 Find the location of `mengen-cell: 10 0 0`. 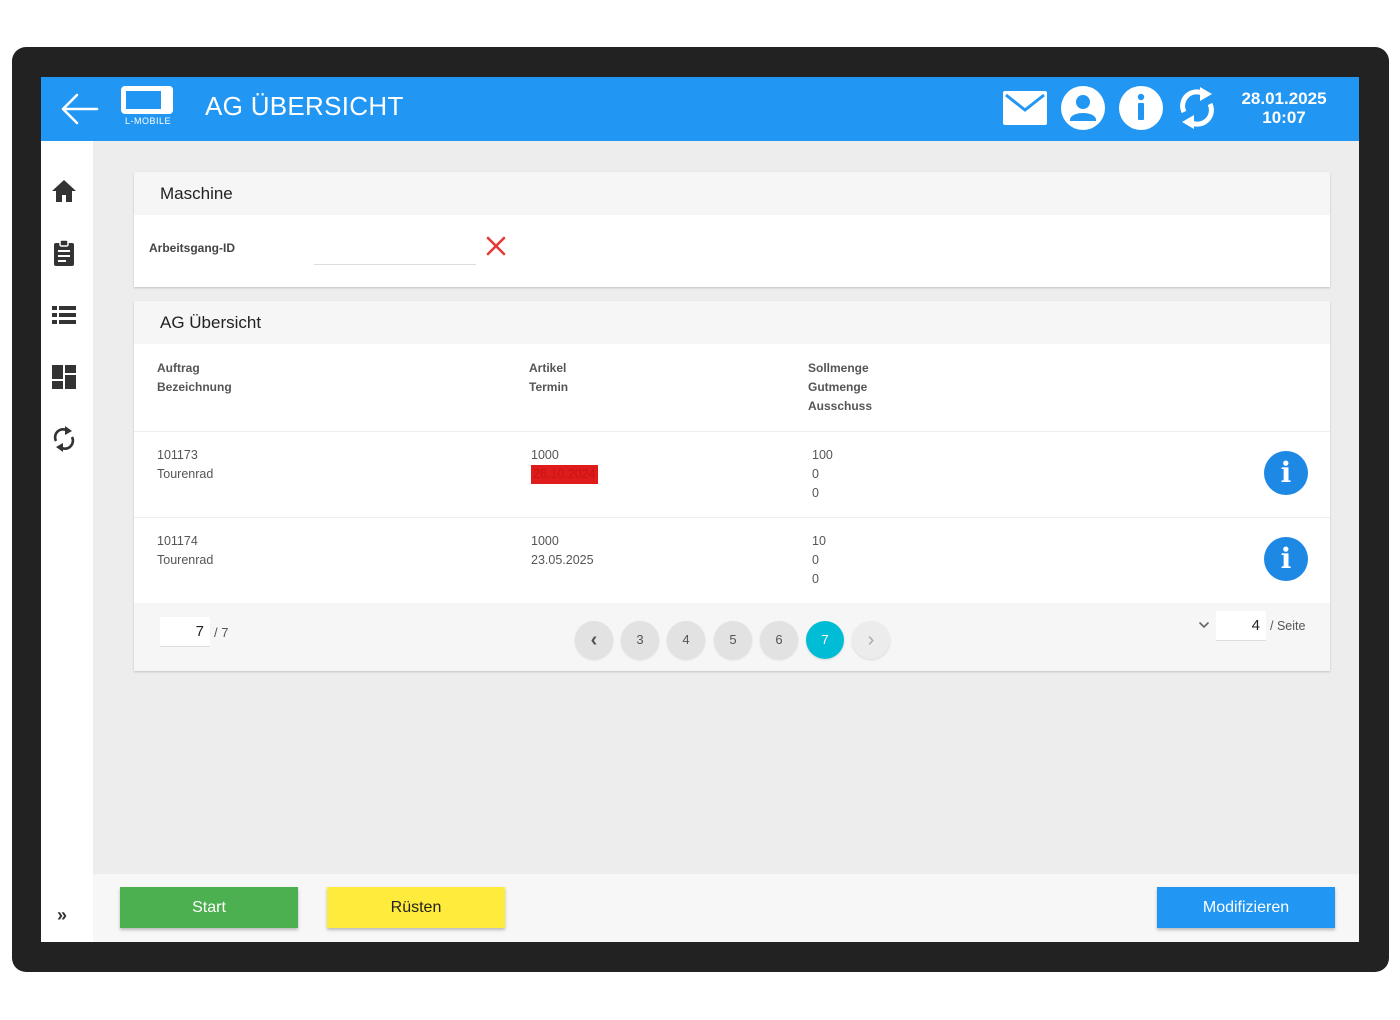

mengen-cell: 10 0 0 is located at coordinates (819, 560).